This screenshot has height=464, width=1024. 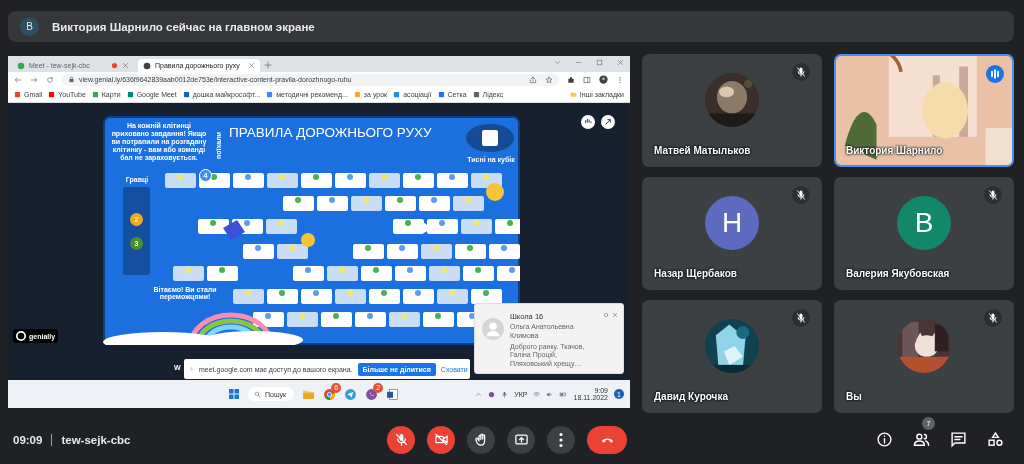 I want to click on search-icon, so click(x=257, y=394).